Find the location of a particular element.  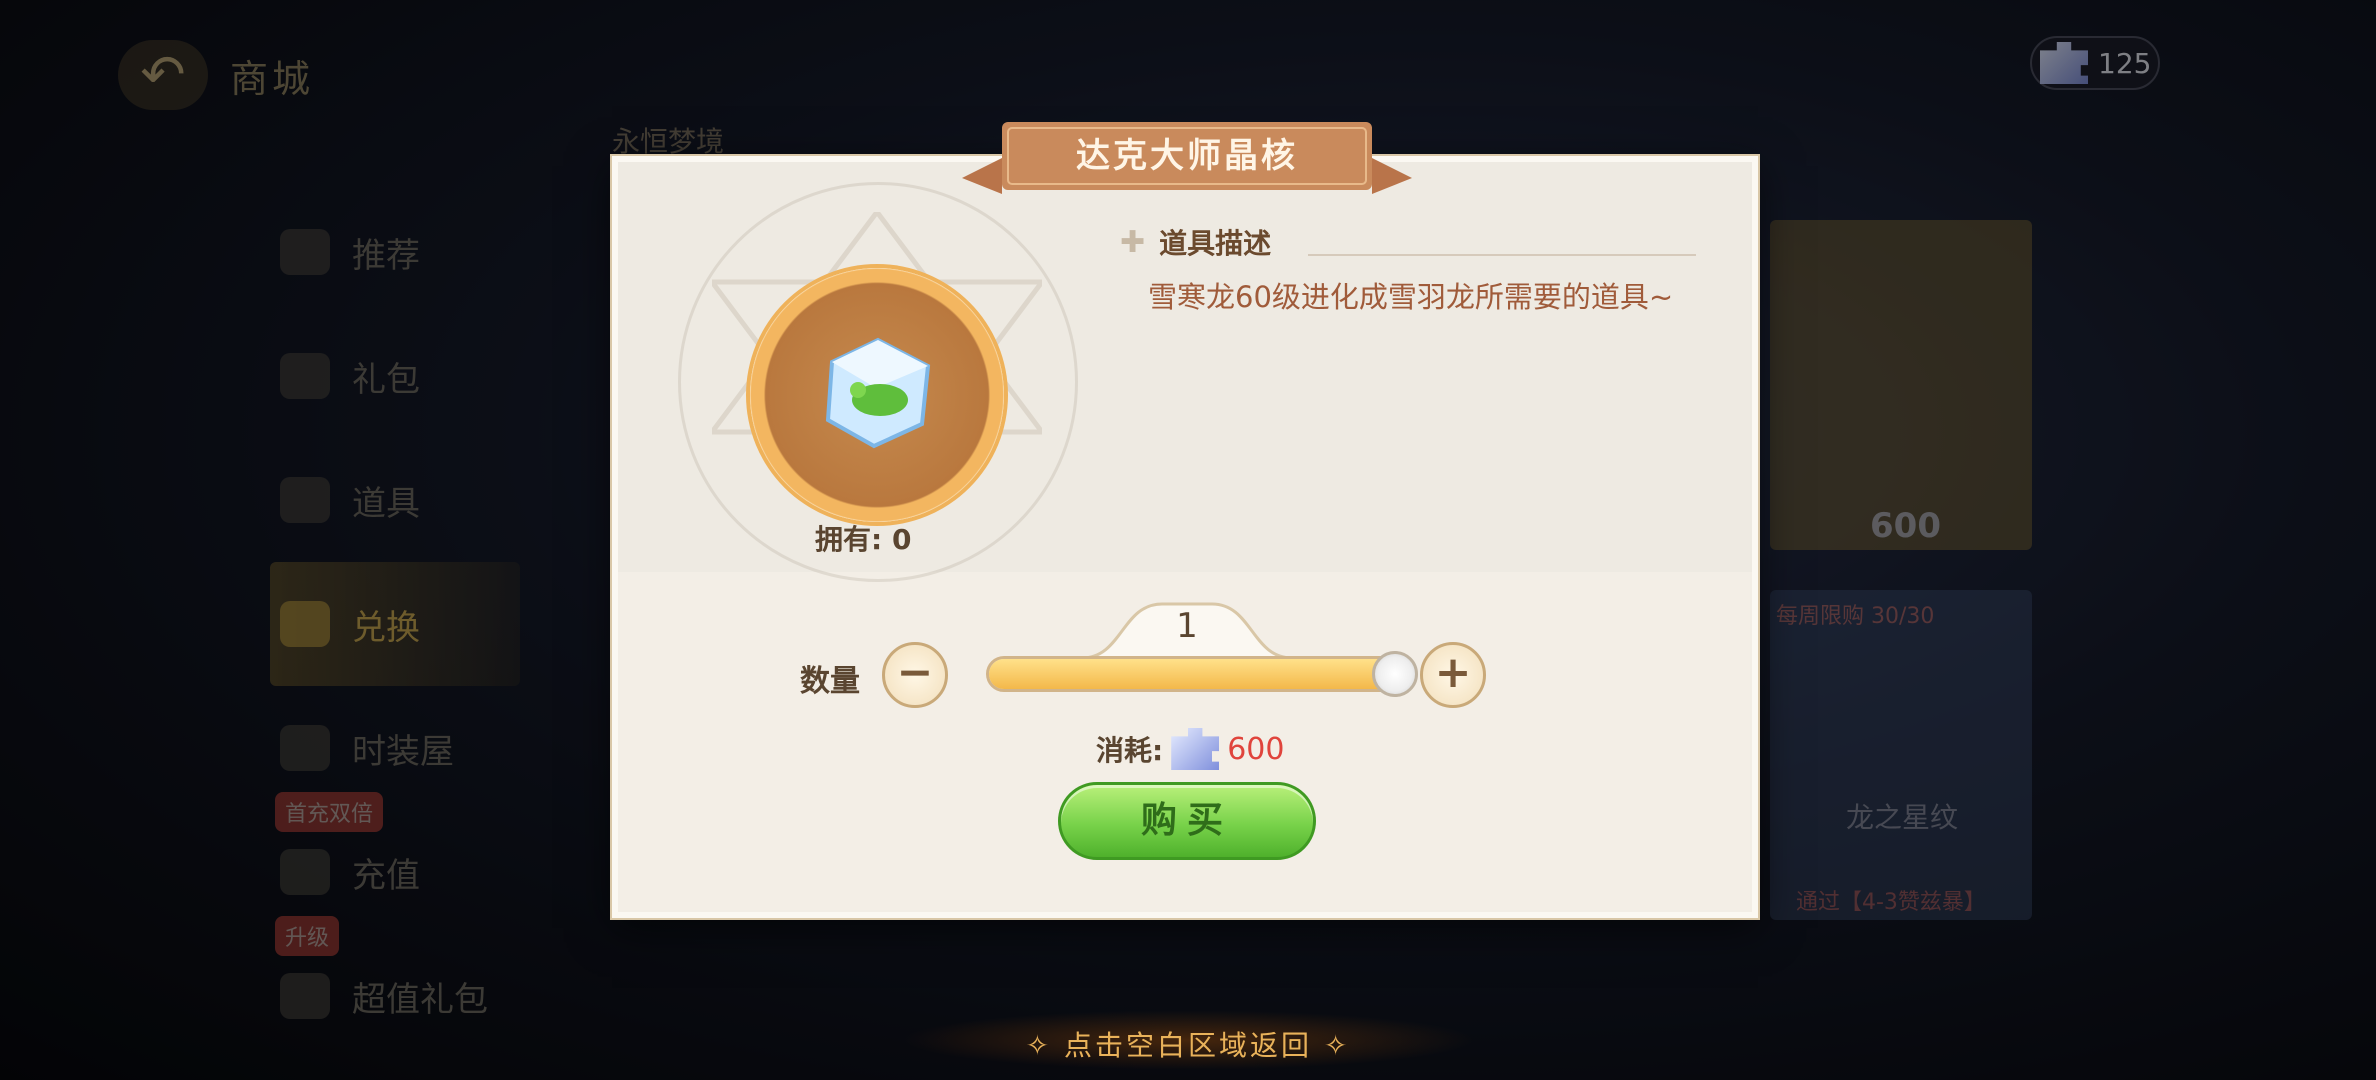

slider-handle is located at coordinates (1395, 674).